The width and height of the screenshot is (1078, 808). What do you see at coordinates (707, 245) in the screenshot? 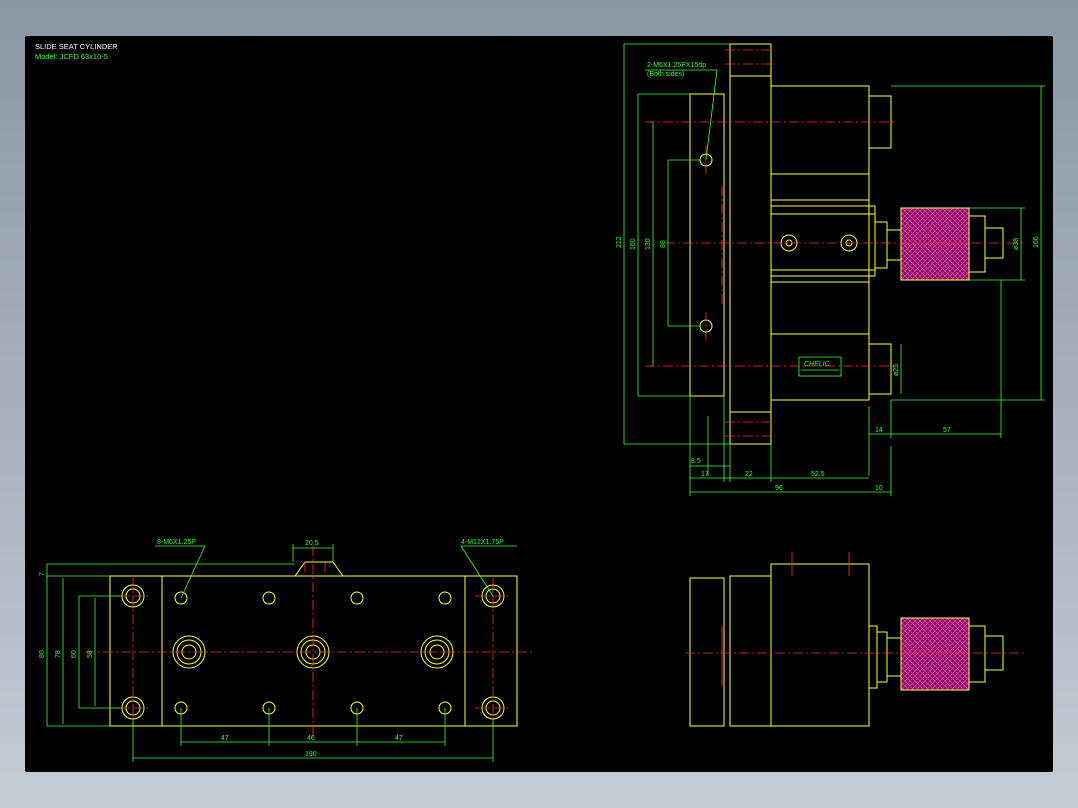
I see `side-plate` at bounding box center [707, 245].